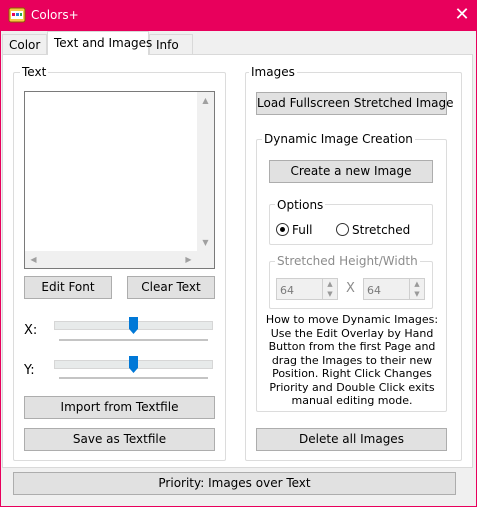  I want to click on stretched-radio, so click(342, 229).